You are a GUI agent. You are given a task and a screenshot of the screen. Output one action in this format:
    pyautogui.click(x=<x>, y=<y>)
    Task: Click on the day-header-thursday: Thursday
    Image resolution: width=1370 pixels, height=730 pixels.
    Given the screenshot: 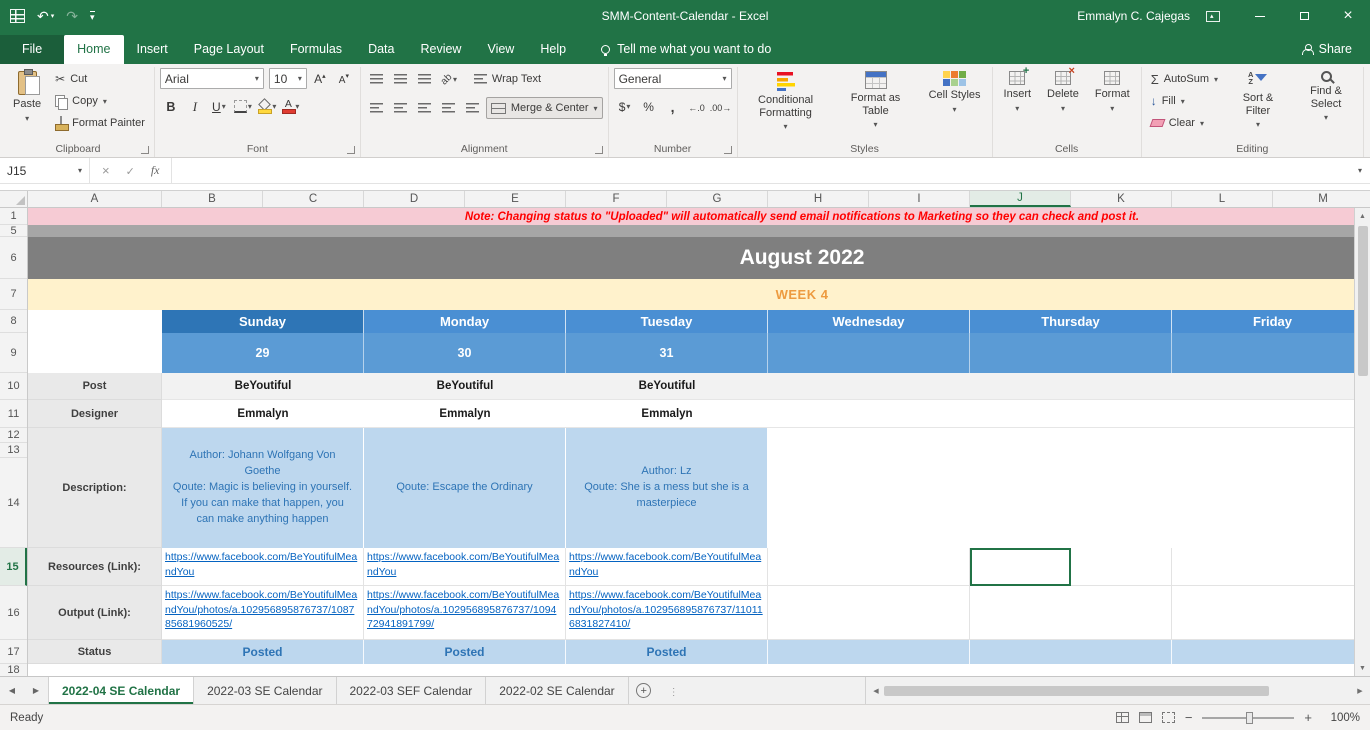 What is the action you would take?
    pyautogui.click(x=1071, y=321)
    